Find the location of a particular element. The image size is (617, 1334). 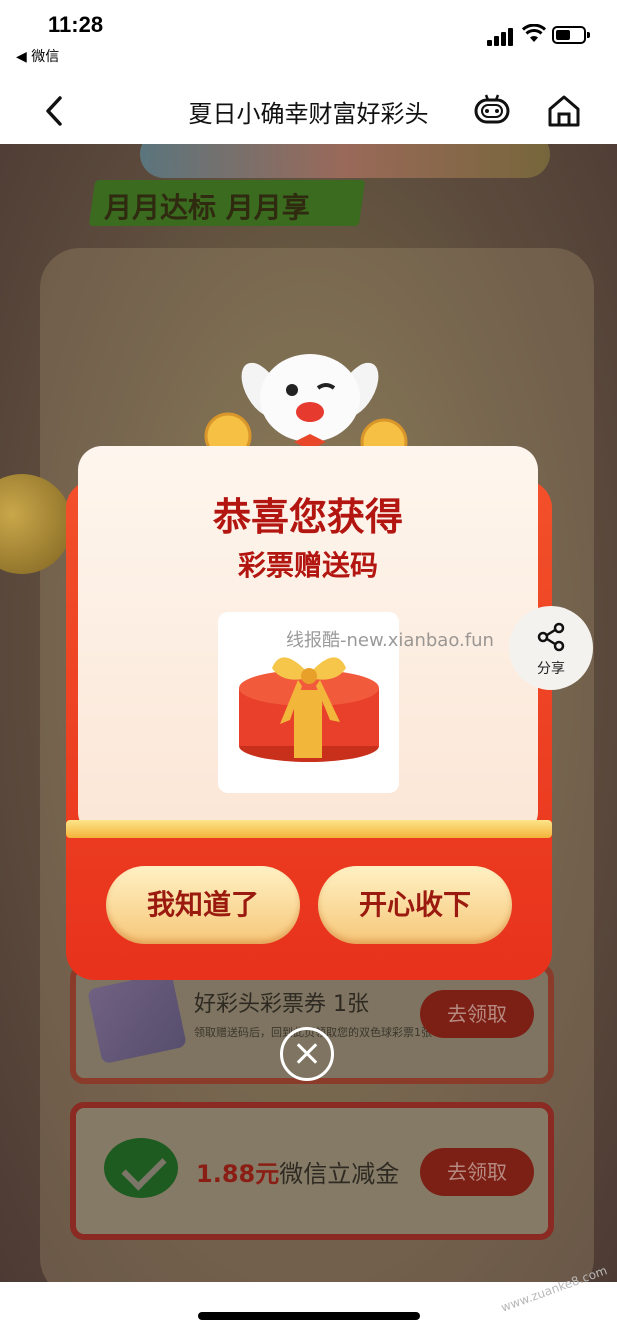

coupon-text: 1.88元微信立减金 is located at coordinates (297, 1171).